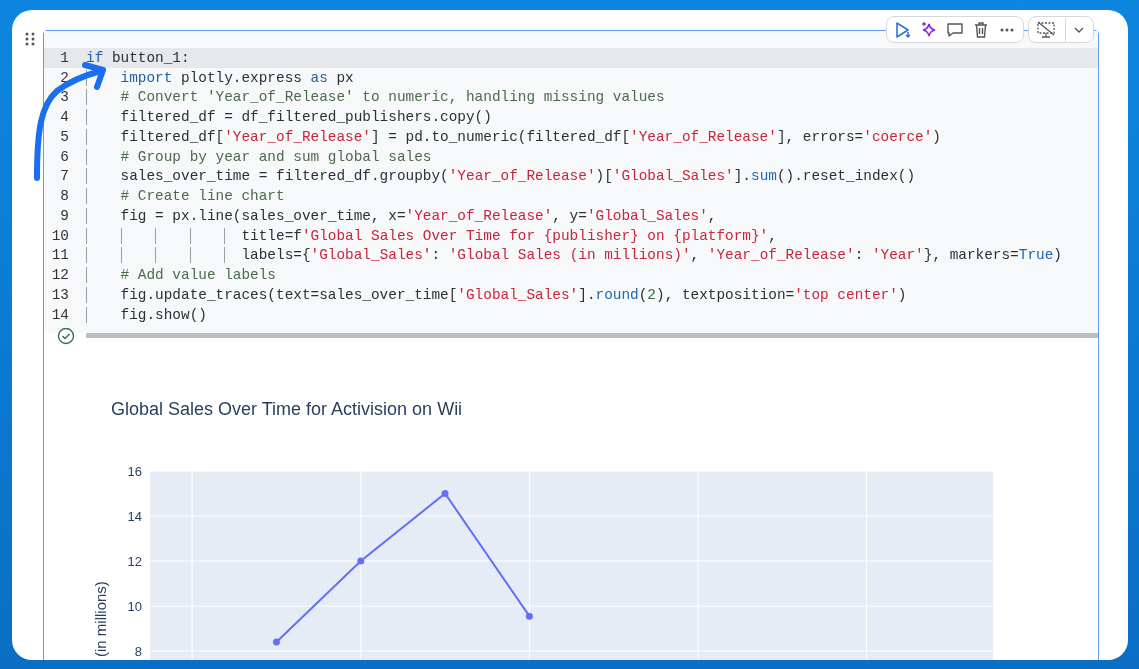 The height and width of the screenshot is (669, 1139). Describe the element at coordinates (289, 117) in the screenshot. I see `code-line: filtered_df = df_filtered_publishers.copy()` at that location.